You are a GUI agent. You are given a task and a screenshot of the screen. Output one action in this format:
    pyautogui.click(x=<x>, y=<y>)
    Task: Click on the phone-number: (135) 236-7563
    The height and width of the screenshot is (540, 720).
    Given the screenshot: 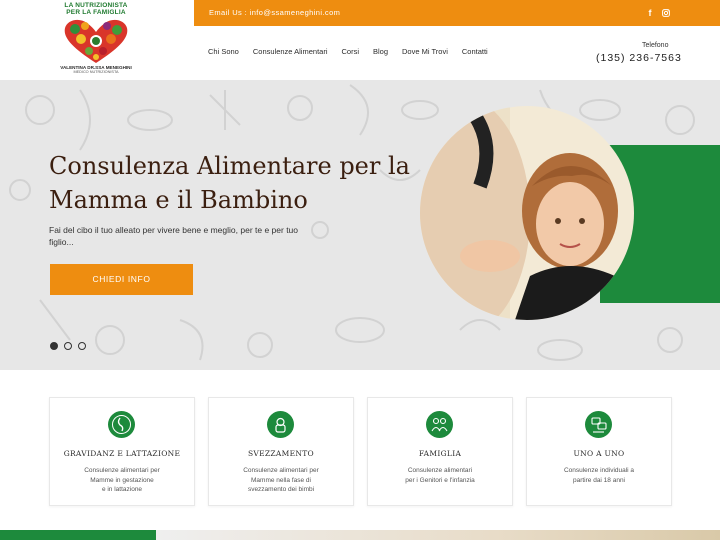 What is the action you would take?
    pyautogui.click(x=639, y=58)
    